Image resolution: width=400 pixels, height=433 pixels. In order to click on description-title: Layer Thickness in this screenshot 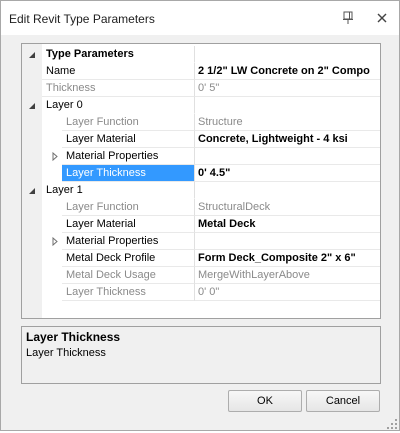, I will do `click(73, 337)`.